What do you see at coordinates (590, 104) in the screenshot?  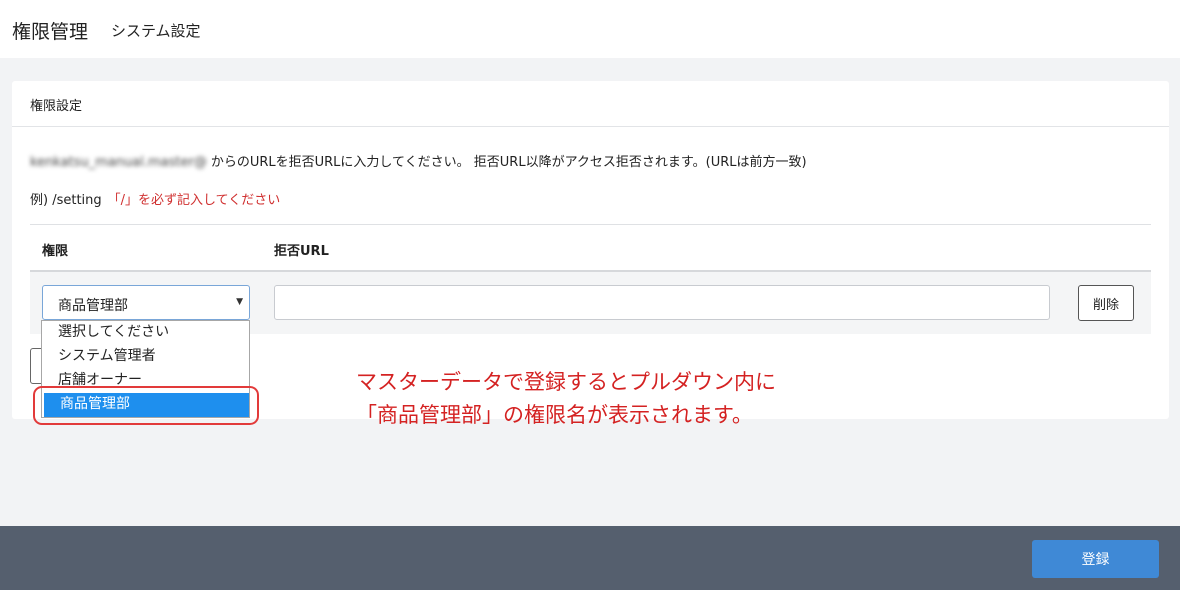 I see `card-header: 権限設定` at bounding box center [590, 104].